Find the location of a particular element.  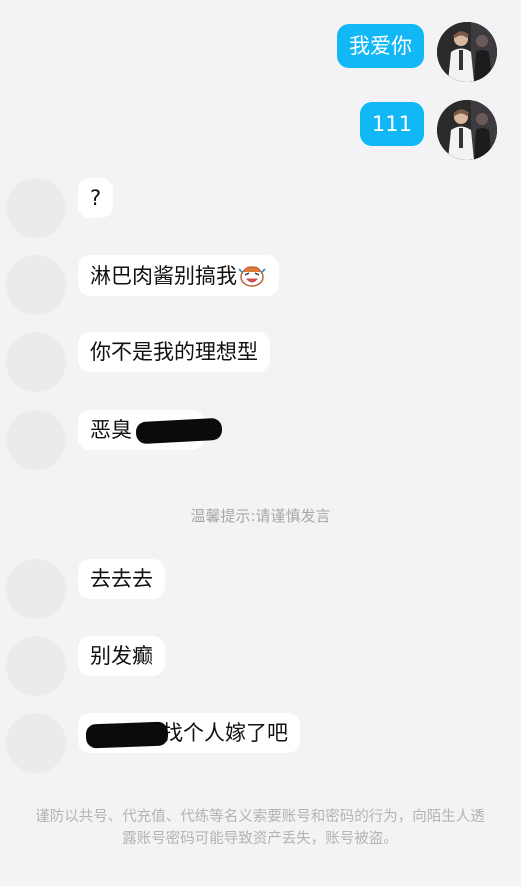

message-bubble: 去去去 is located at coordinates (121, 579).